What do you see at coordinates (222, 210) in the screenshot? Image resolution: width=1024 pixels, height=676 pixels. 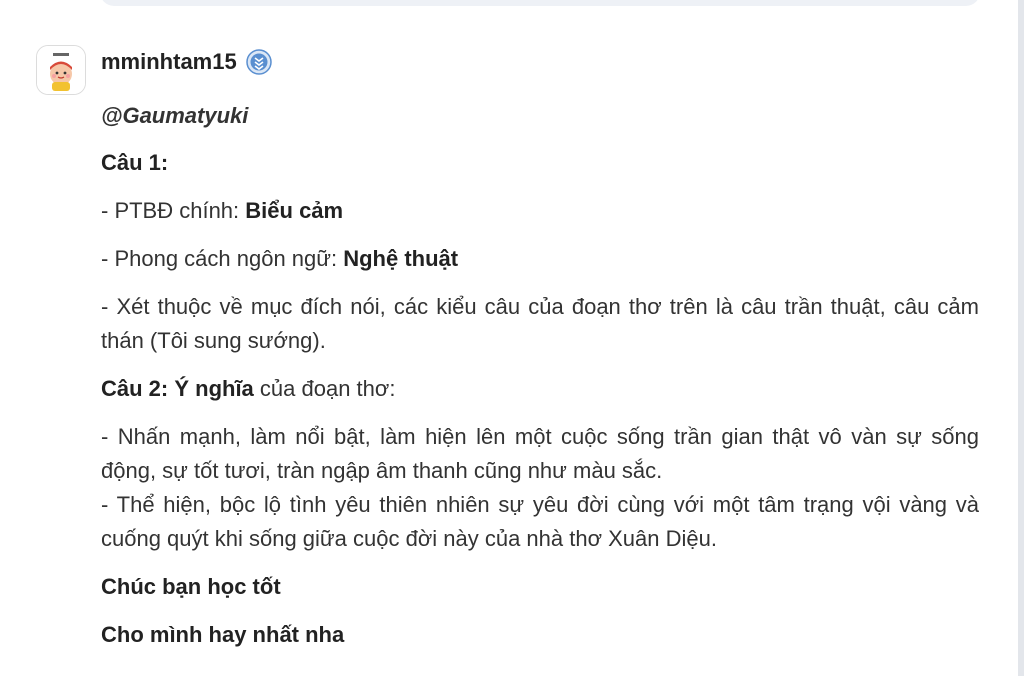 I see `ptbd-line: - PTBĐ chính: Biểu cảm` at bounding box center [222, 210].